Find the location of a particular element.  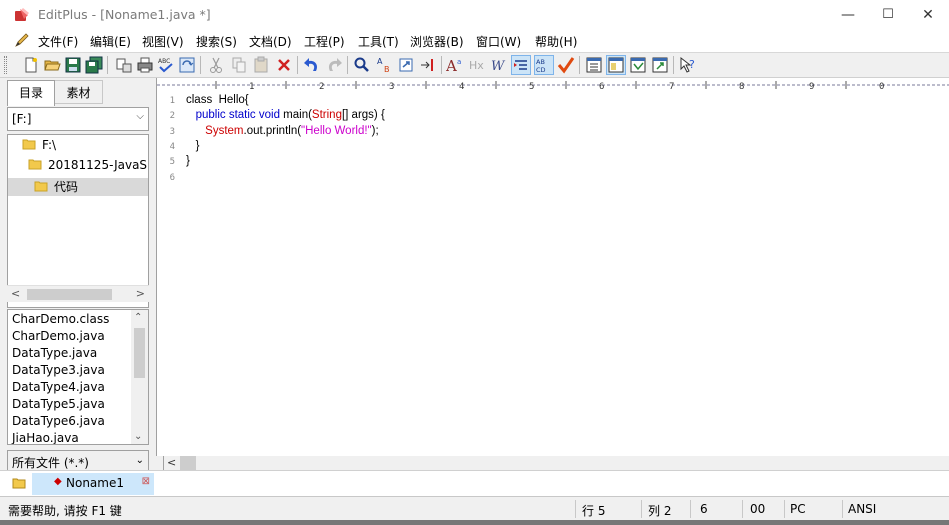

menu-item-5: 工程(P) is located at coordinates (324, 41).